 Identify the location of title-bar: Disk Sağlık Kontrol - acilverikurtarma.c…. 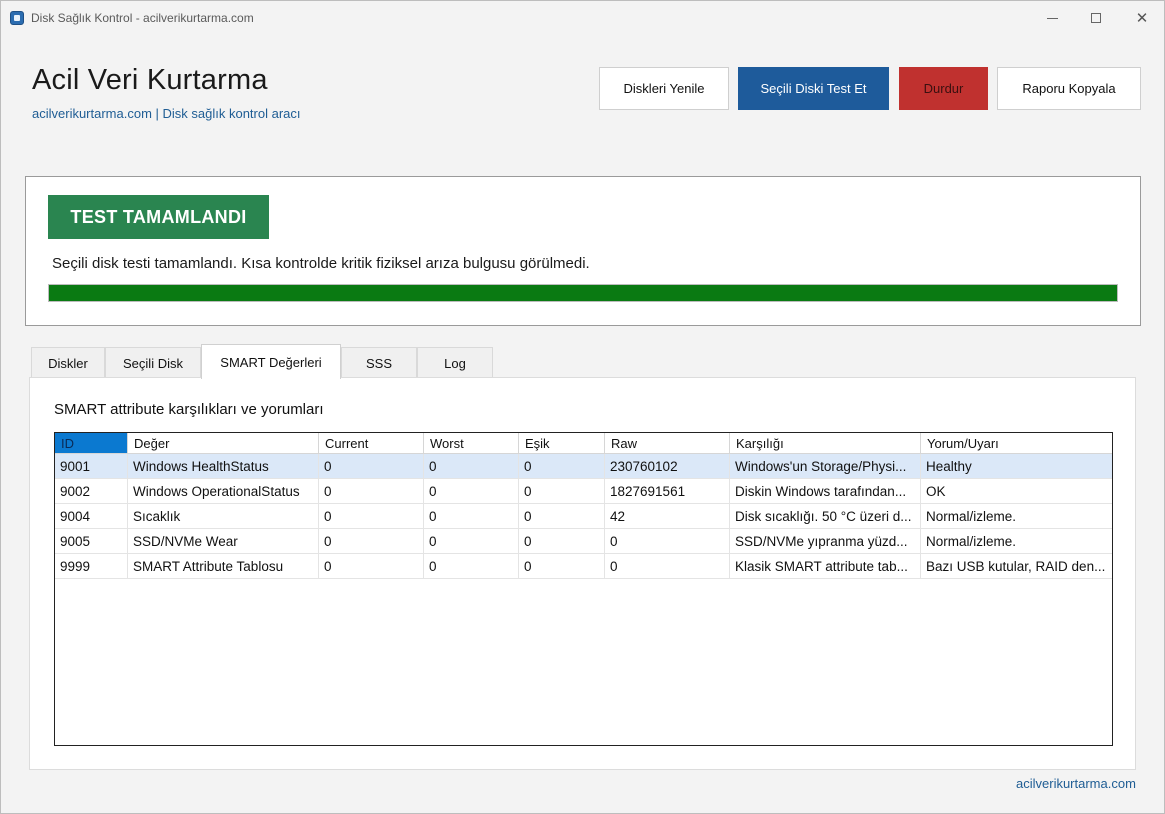
(582, 18).